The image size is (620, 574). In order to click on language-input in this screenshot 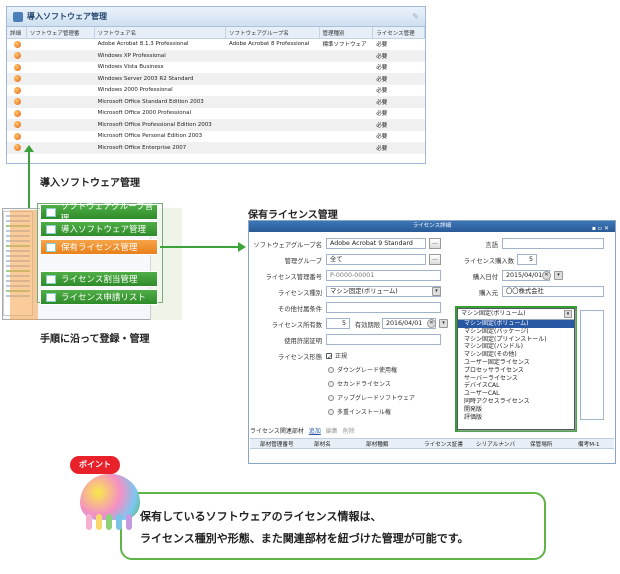, I will do `click(553, 243)`.